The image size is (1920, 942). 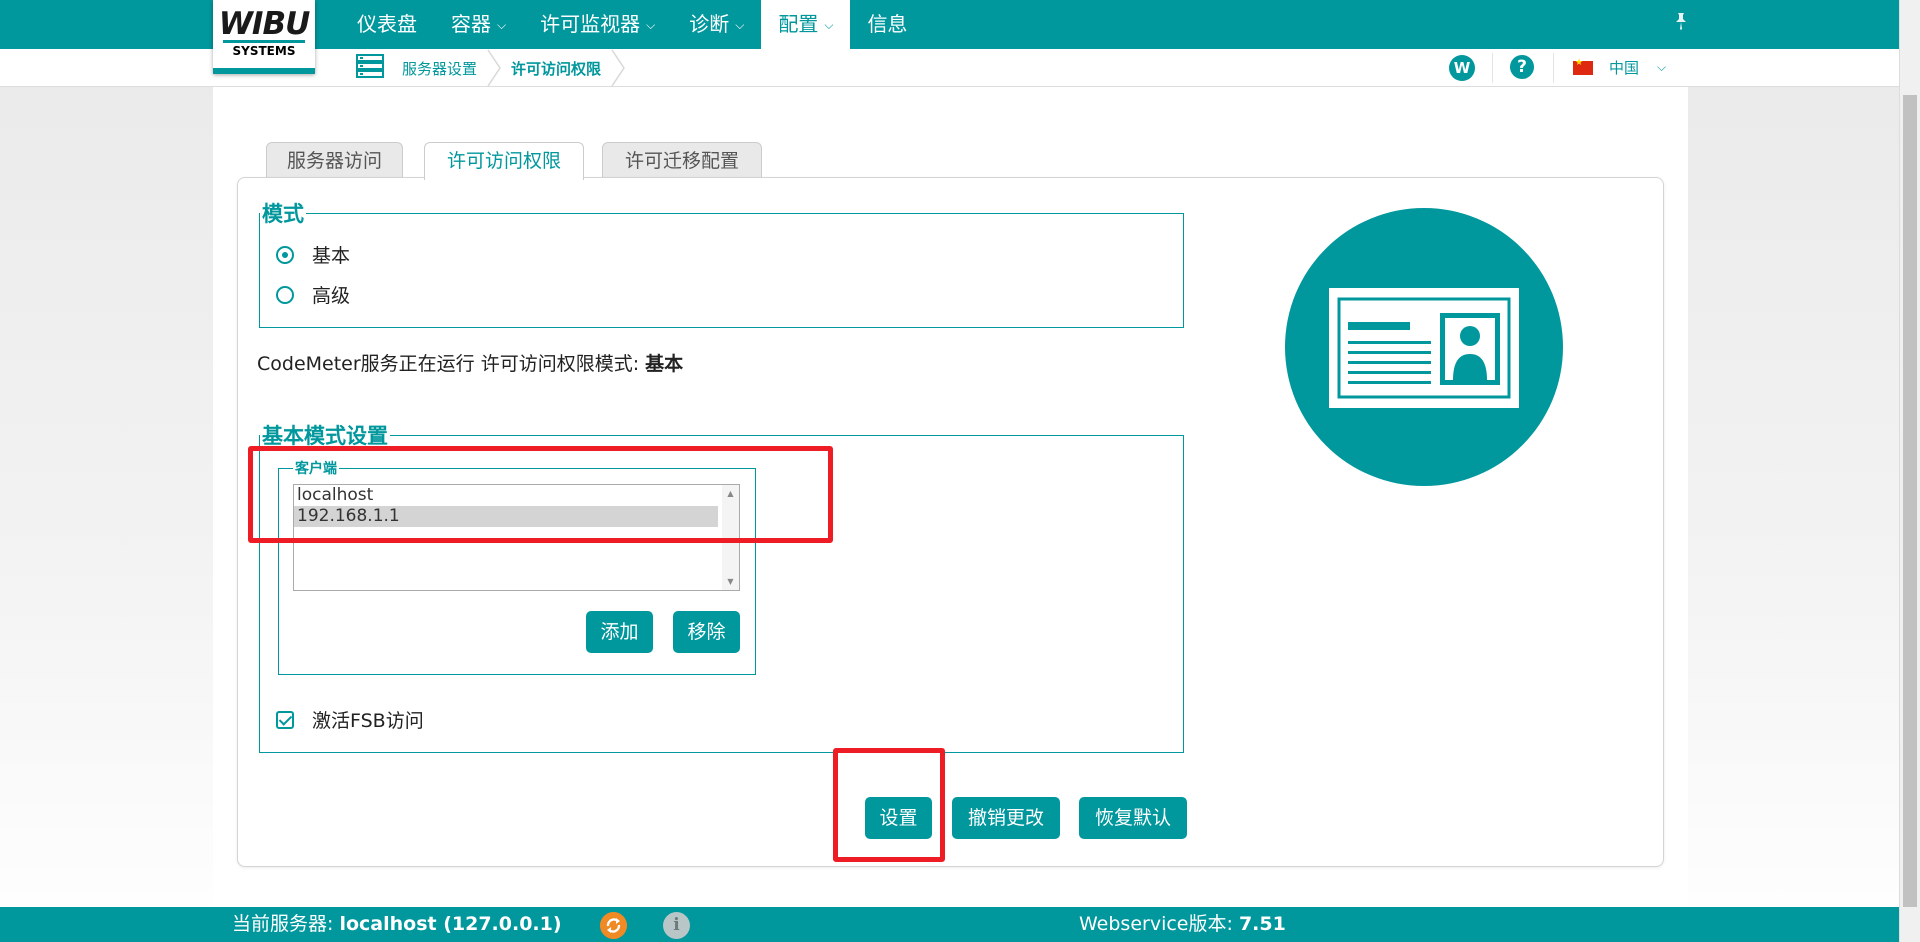 I want to click on logo-wordmark: WIBU, so click(x=264, y=24).